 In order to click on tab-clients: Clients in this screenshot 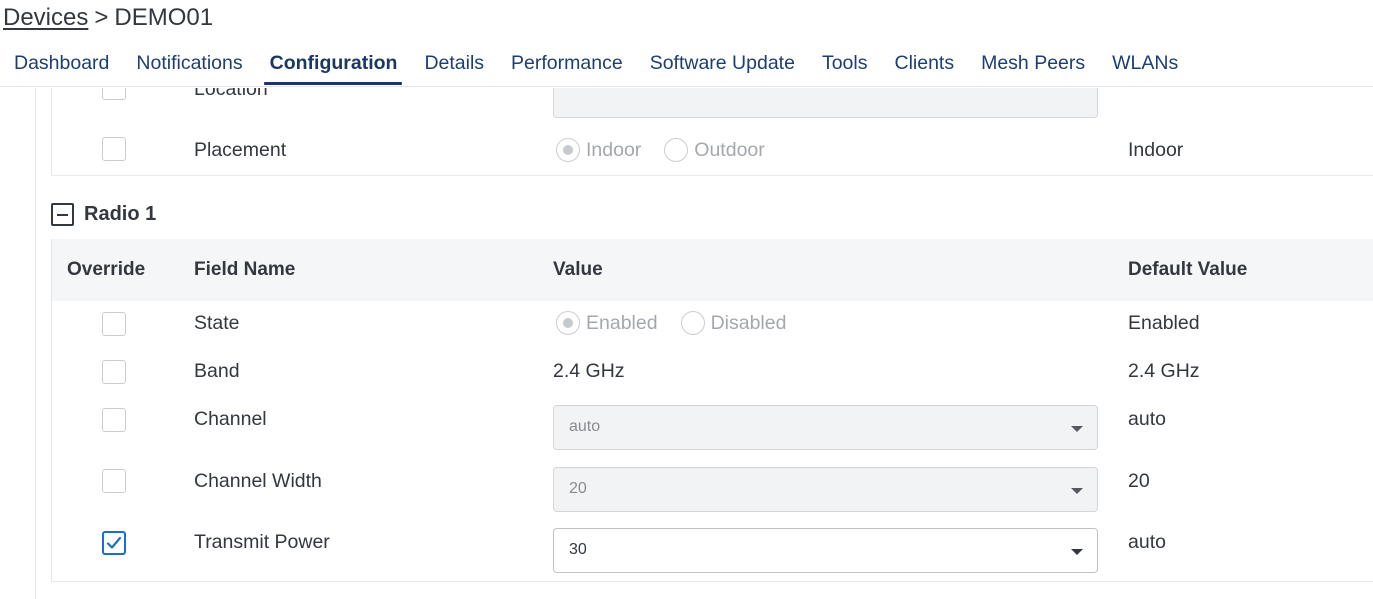, I will do `click(923, 66)`.